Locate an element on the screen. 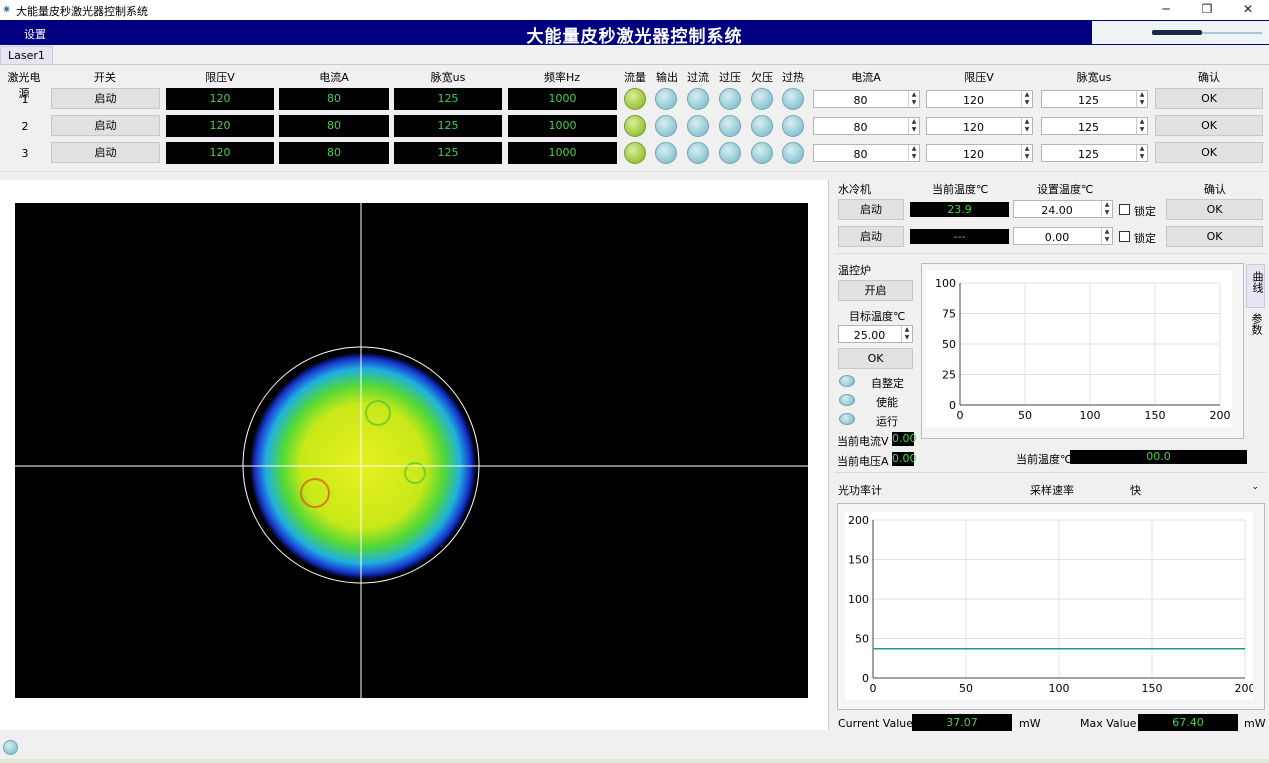 This screenshot has width=1269, height=763. oven-temp-chart: 0 50 100 150 200 0 25 50 75 100 is located at coordinates (1079, 348).